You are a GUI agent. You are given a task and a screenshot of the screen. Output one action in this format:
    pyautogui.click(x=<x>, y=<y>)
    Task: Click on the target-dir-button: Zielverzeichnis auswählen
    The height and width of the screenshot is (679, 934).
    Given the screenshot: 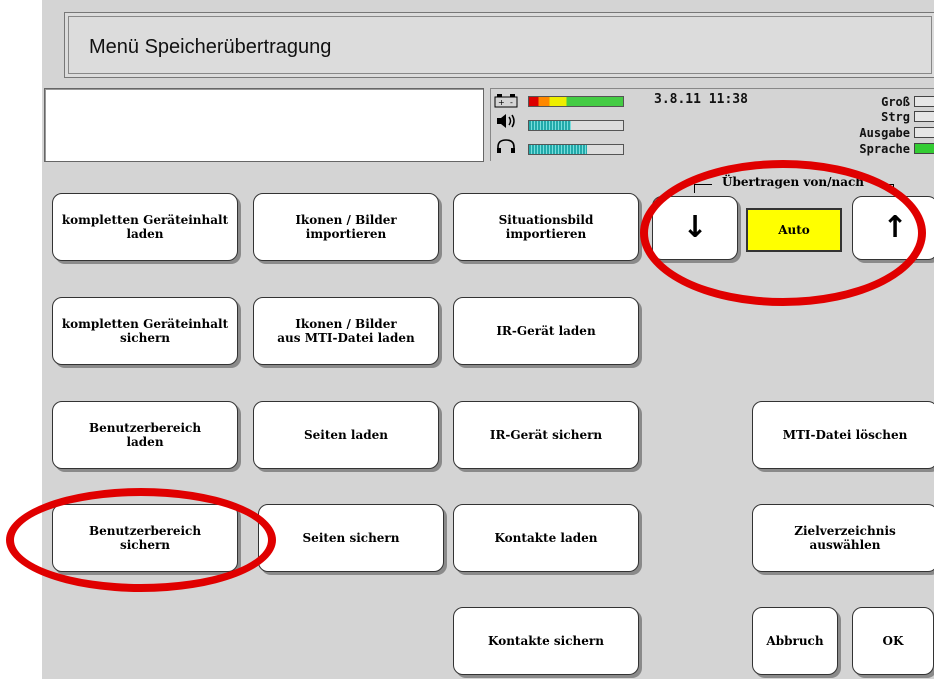 What is the action you would take?
    pyautogui.click(x=843, y=538)
    